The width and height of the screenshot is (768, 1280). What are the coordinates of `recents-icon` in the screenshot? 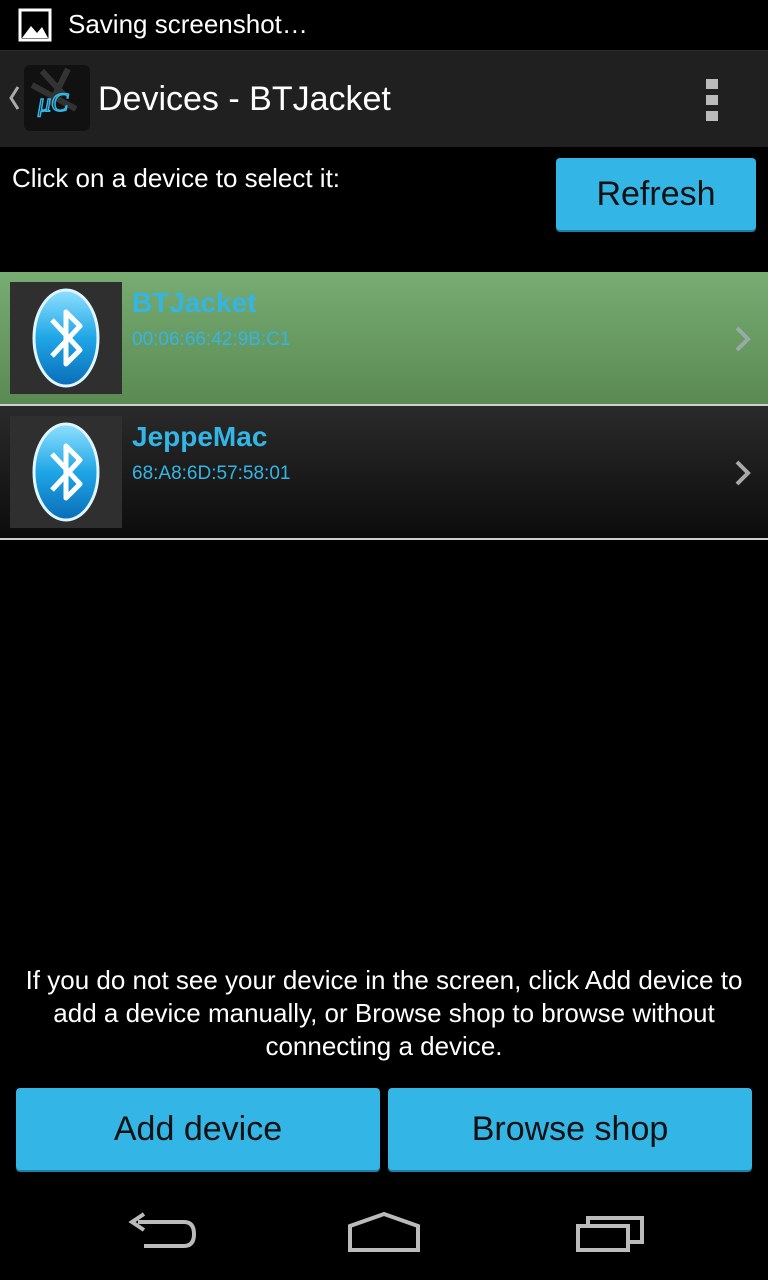 It's located at (610, 1232).